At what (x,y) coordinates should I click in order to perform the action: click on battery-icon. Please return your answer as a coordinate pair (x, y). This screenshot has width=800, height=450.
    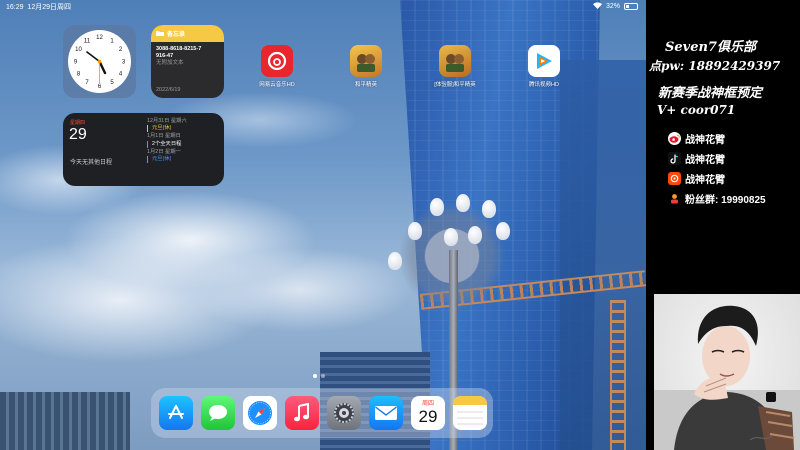
    Looking at the image, I should click on (631, 6).